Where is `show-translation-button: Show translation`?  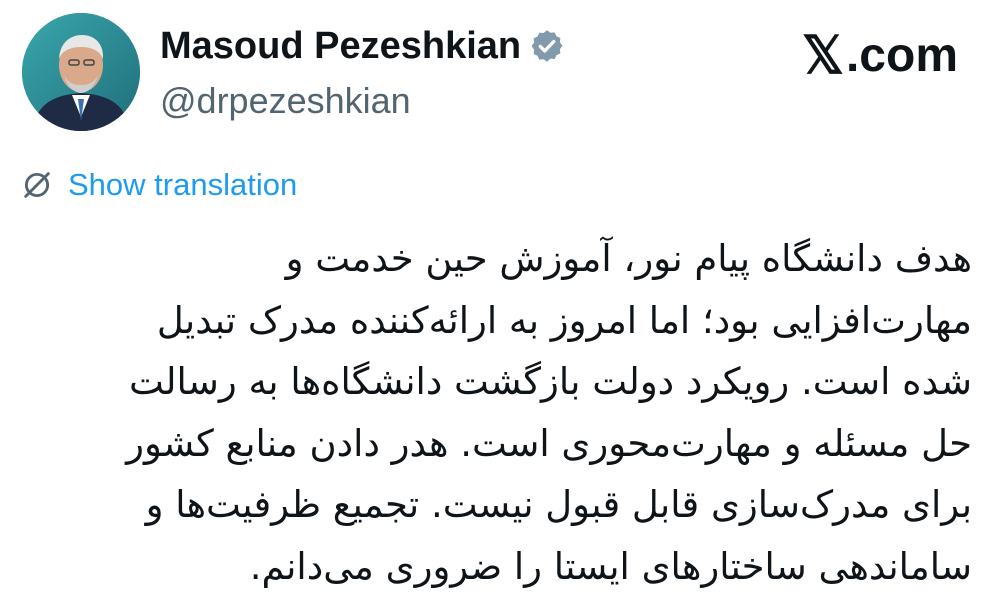
show-translation-button: Show translation is located at coordinates (158, 185).